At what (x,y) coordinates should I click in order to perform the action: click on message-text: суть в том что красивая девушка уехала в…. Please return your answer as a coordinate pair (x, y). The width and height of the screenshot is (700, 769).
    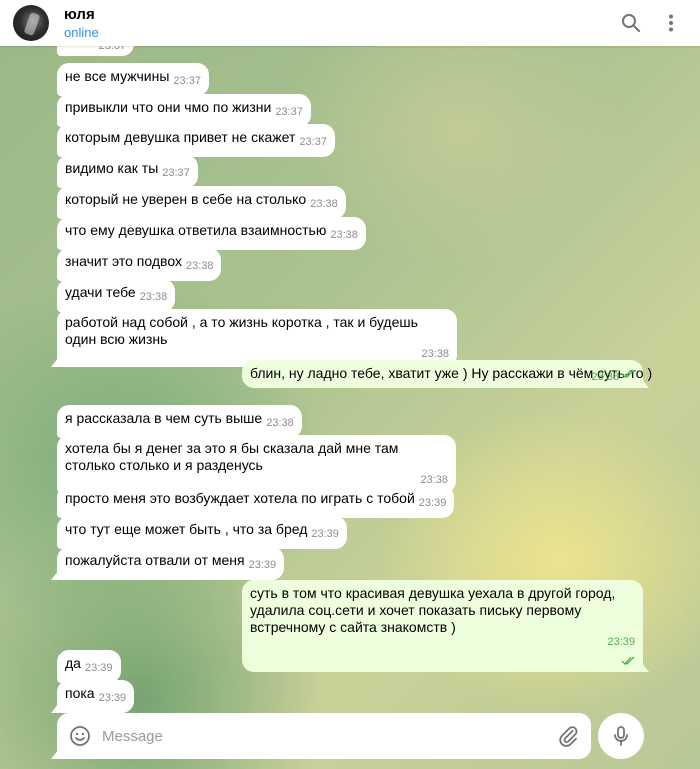
    Looking at the image, I should click on (433, 610).